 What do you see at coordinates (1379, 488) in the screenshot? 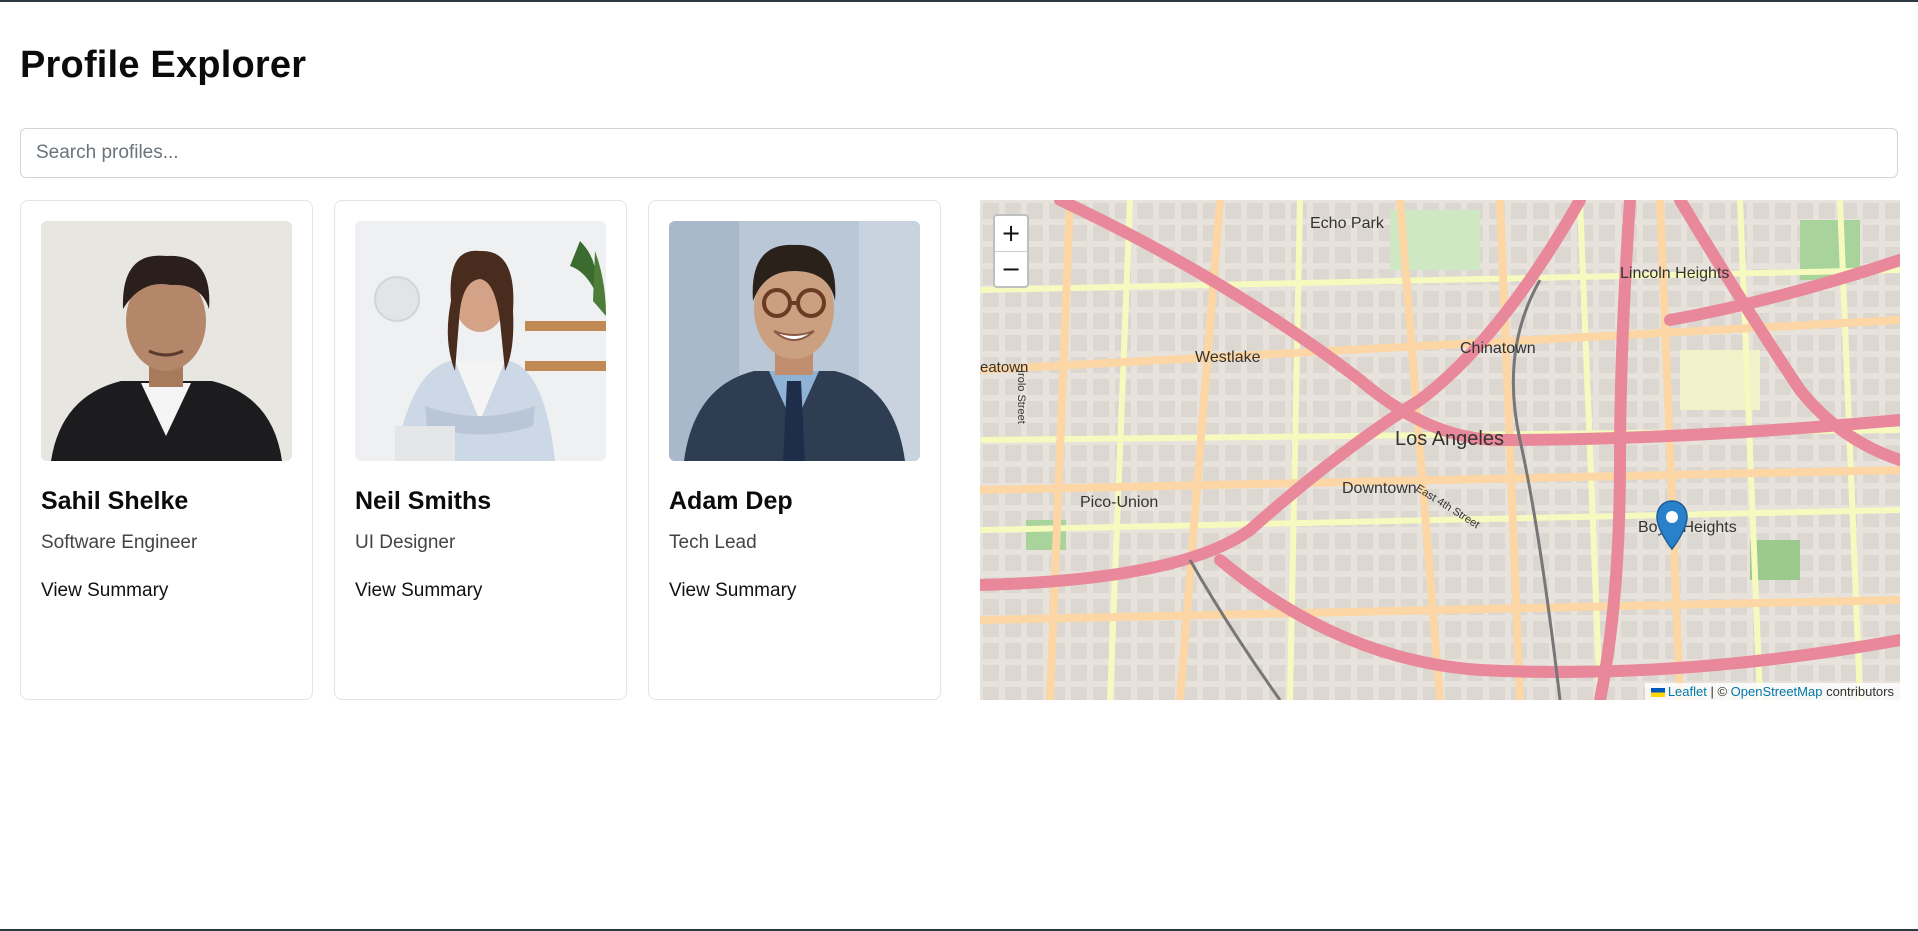
I see `map-label: Downtown` at bounding box center [1379, 488].